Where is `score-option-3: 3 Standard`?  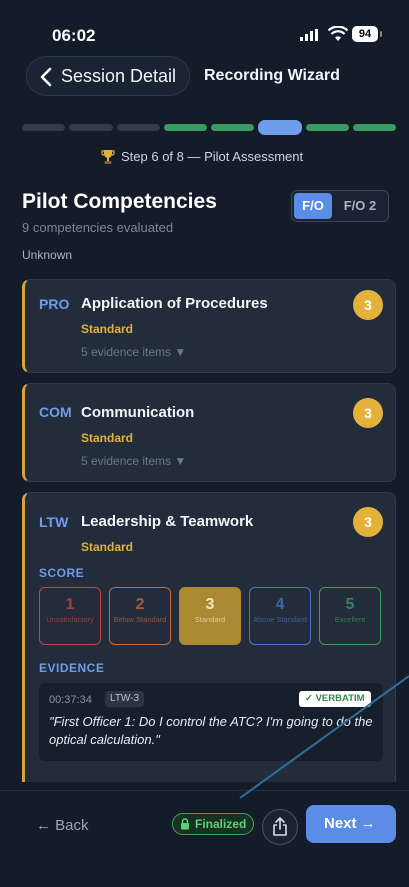
score-option-3: 3 Standard is located at coordinates (210, 616).